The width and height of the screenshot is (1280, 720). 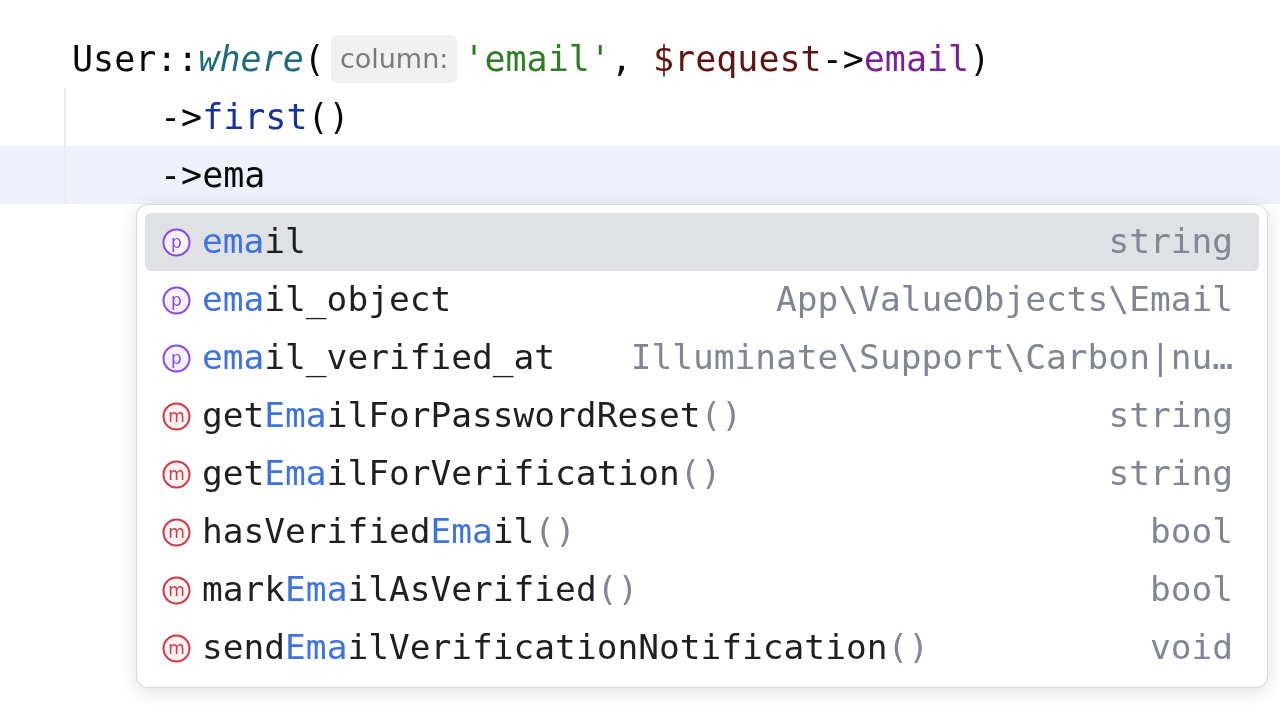 What do you see at coordinates (472, 416) in the screenshot?
I see `completion-name: getEmailForPasswordReset()` at bounding box center [472, 416].